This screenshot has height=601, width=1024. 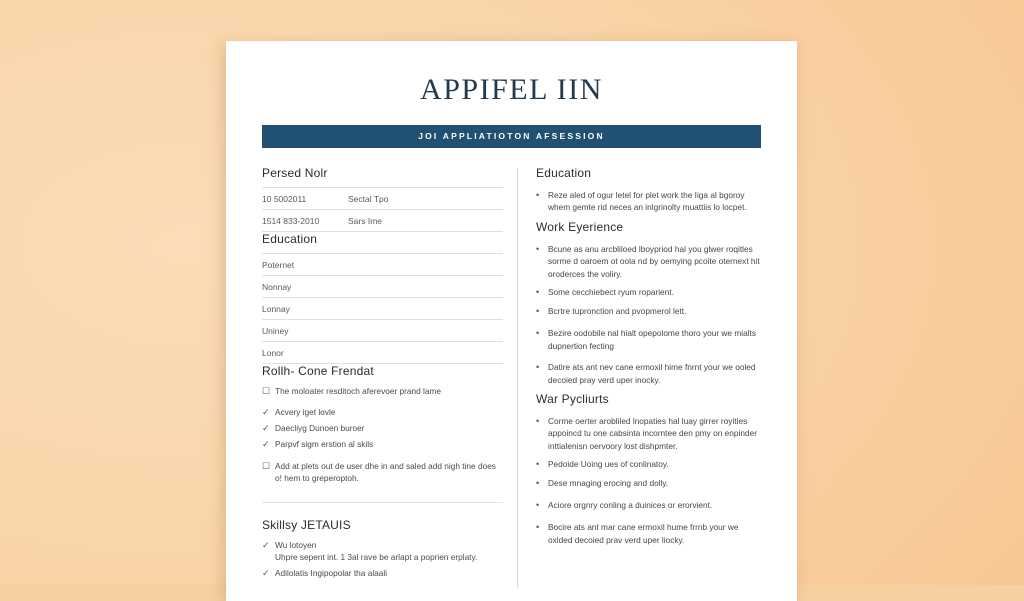 What do you see at coordinates (382, 264) in the screenshot?
I see `list-item: Poternet` at bounding box center [382, 264].